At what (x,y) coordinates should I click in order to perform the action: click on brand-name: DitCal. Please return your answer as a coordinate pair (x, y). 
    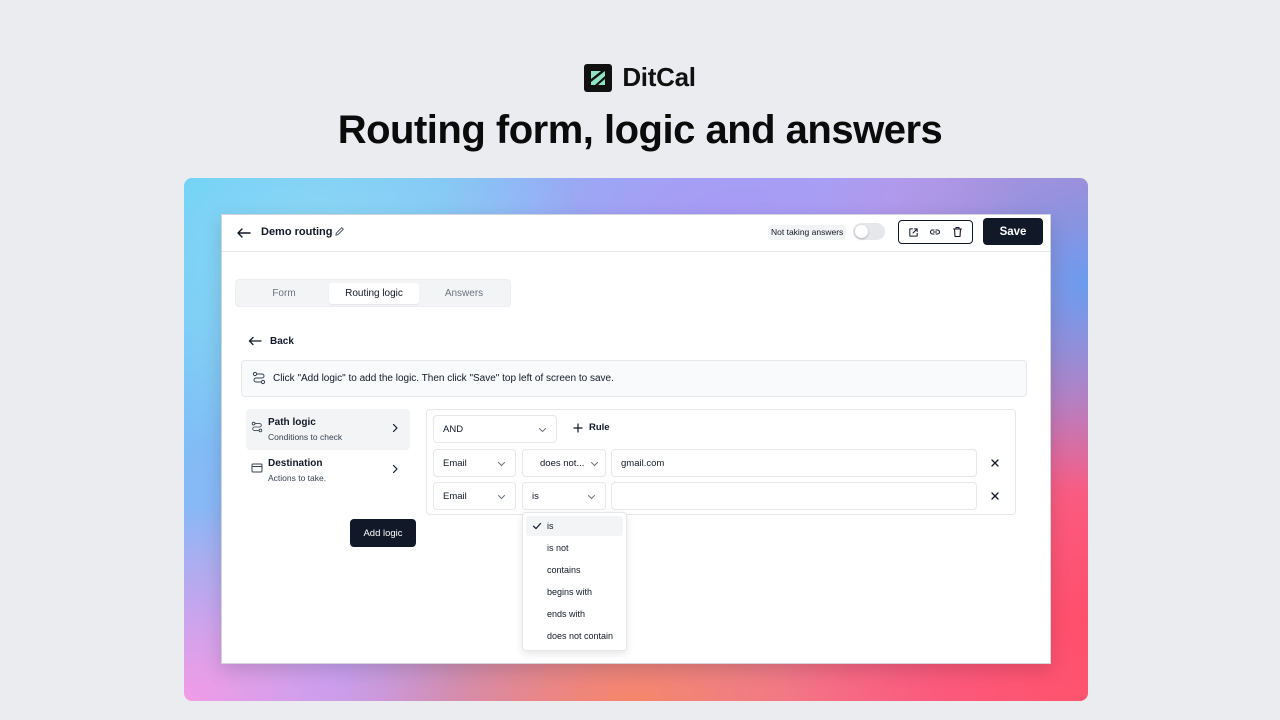
    Looking at the image, I should click on (659, 77).